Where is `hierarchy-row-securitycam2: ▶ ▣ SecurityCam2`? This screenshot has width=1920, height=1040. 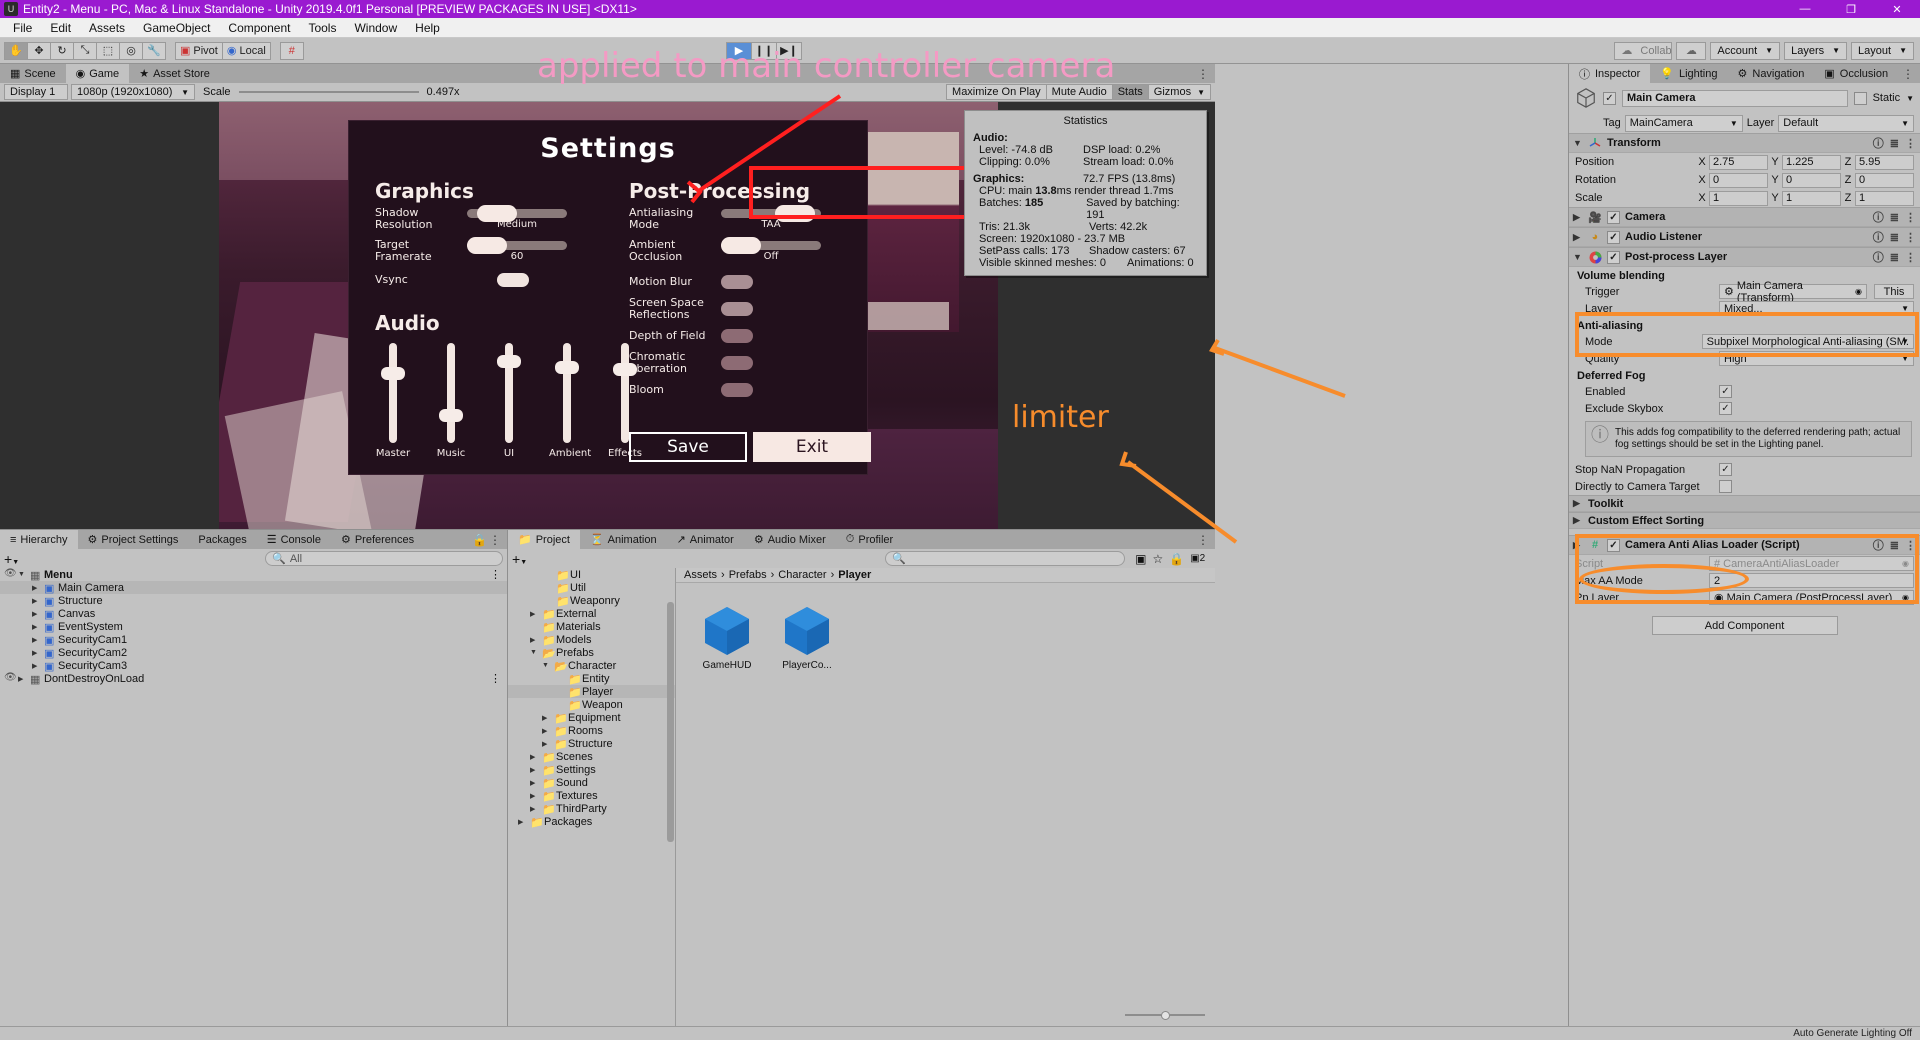 hierarchy-row-securitycam2: ▶ ▣ SecurityCam2 is located at coordinates (253, 653).